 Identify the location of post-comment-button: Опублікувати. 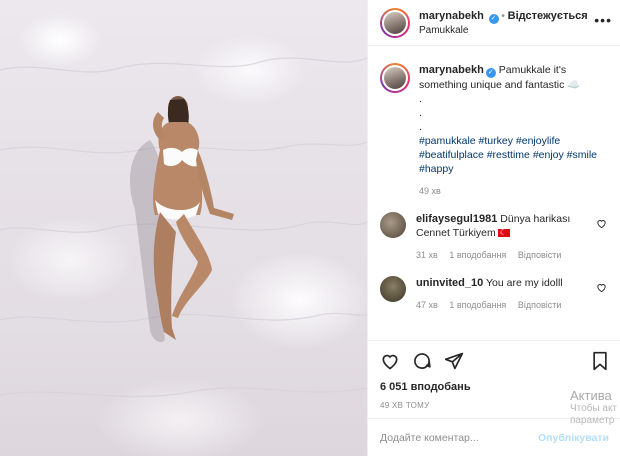
(573, 438).